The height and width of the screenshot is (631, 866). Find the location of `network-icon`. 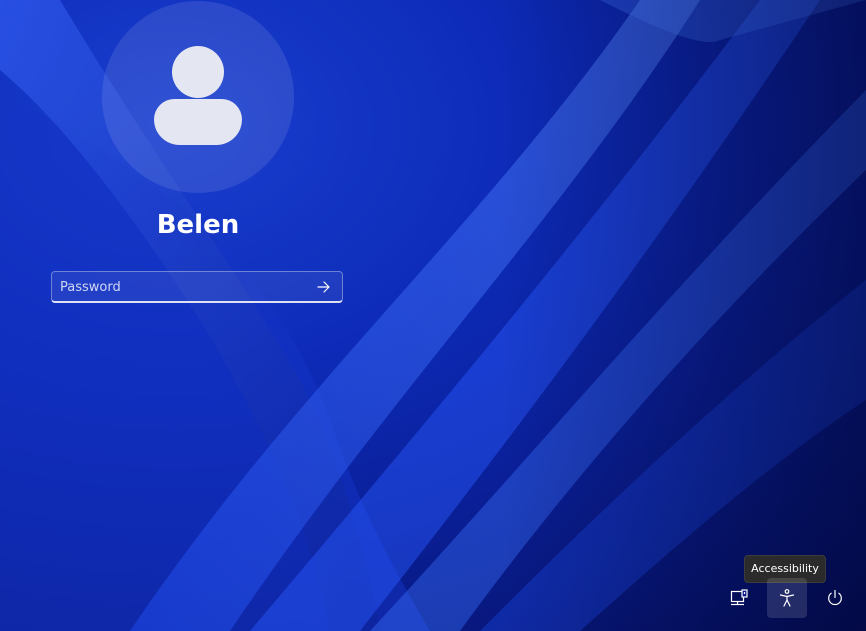

network-icon is located at coordinates (739, 597).